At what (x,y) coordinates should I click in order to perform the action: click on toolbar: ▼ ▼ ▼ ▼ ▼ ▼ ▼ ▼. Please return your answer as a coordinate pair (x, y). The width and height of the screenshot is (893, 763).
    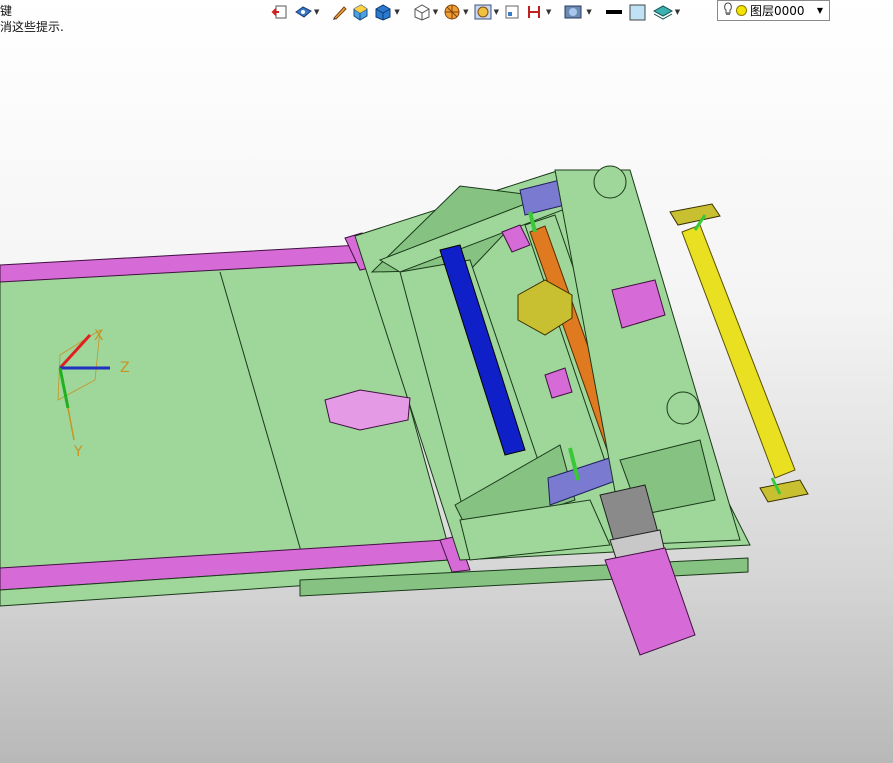
    Looking at the image, I should click on (475, 12).